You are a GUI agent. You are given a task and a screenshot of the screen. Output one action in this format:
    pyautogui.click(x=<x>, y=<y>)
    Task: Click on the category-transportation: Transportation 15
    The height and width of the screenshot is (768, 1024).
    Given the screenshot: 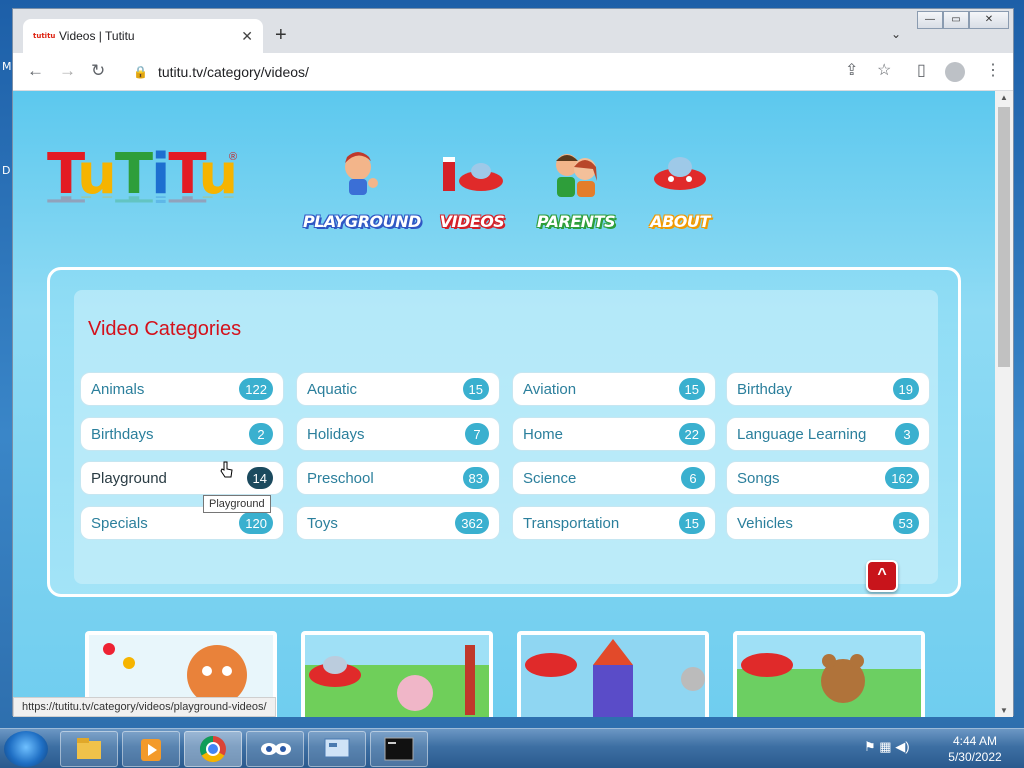 What is the action you would take?
    pyautogui.click(x=614, y=523)
    